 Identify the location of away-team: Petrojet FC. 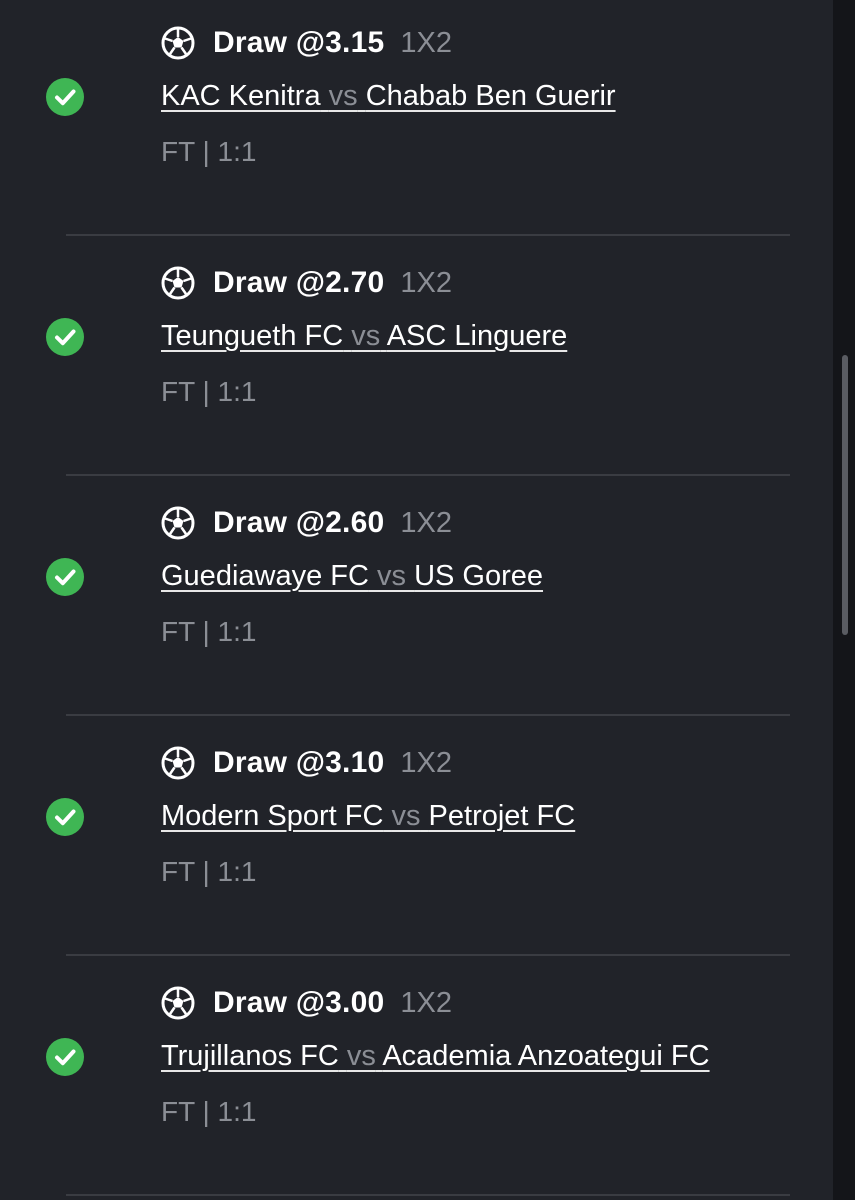
(502, 816).